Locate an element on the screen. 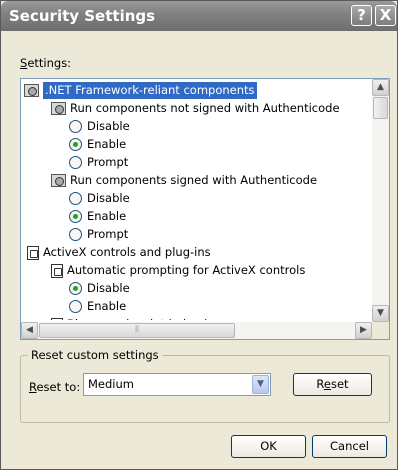 This screenshot has width=398, height=470. reset-group-title: Reset custom settings is located at coordinates (95, 355).